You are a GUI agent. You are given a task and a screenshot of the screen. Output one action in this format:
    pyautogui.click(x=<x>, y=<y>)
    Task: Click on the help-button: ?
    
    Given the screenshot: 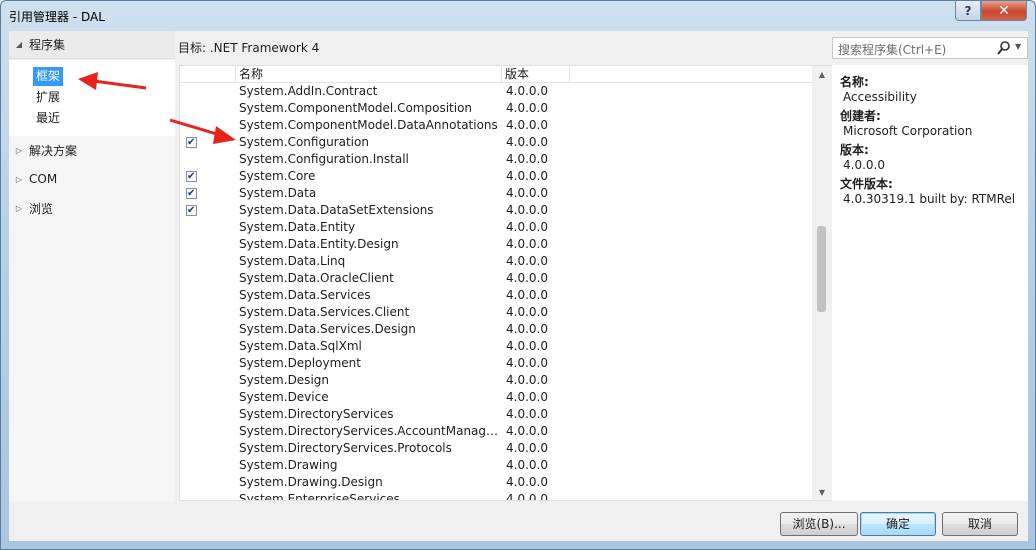 What is the action you would take?
    pyautogui.click(x=968, y=11)
    